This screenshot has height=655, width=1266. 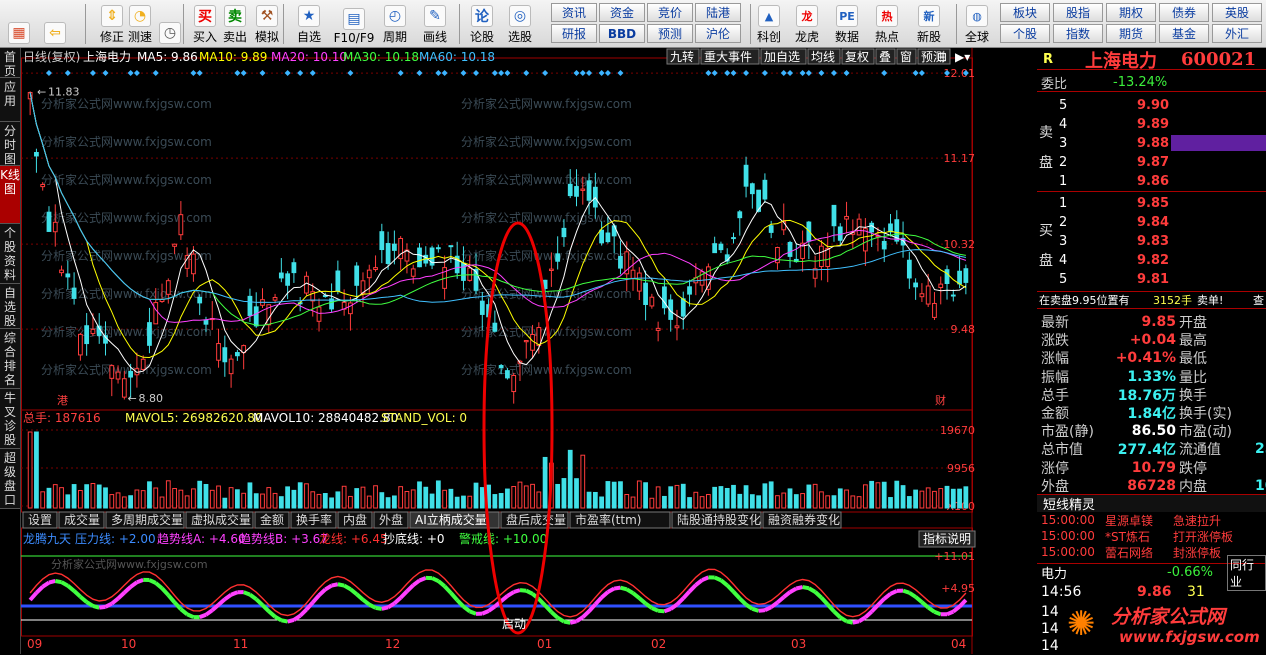 I want to click on ma-label-0: MA5: 9.86, so click(x=167, y=57).